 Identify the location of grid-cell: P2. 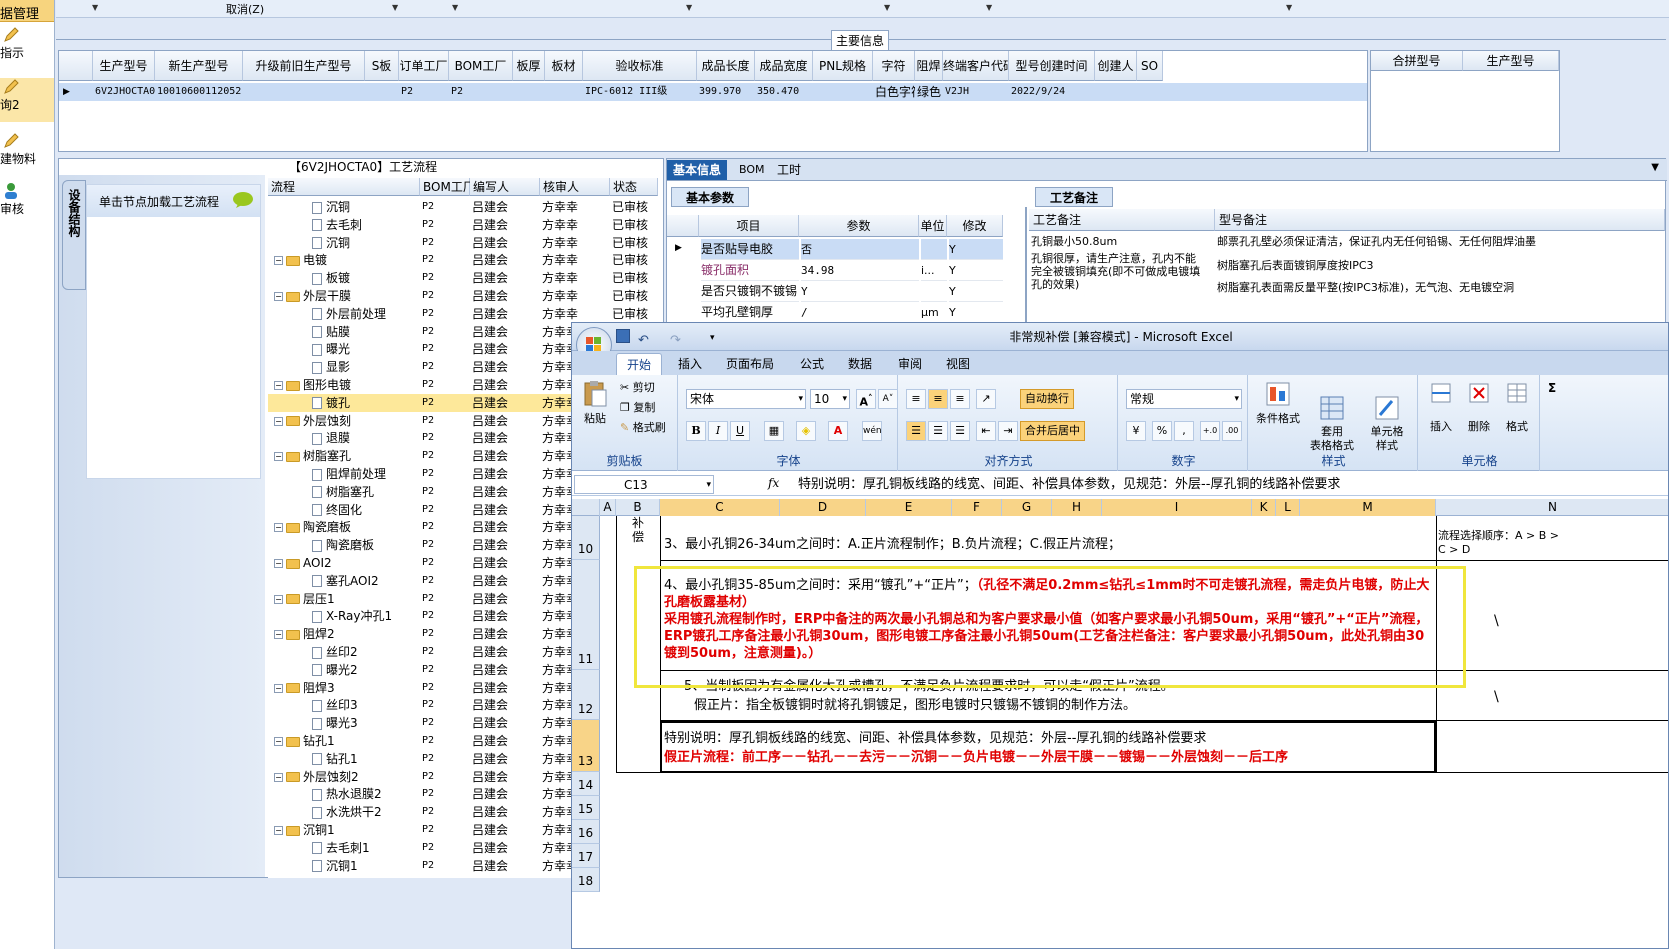
(425, 92).